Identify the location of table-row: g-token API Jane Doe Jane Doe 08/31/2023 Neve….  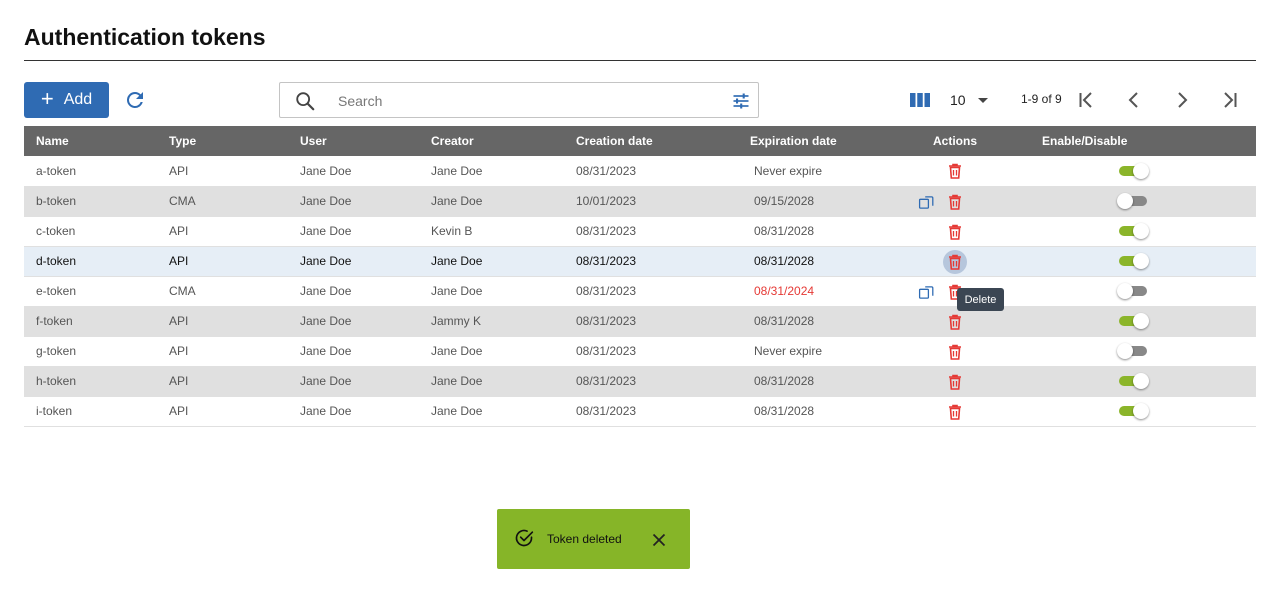
(640, 351).